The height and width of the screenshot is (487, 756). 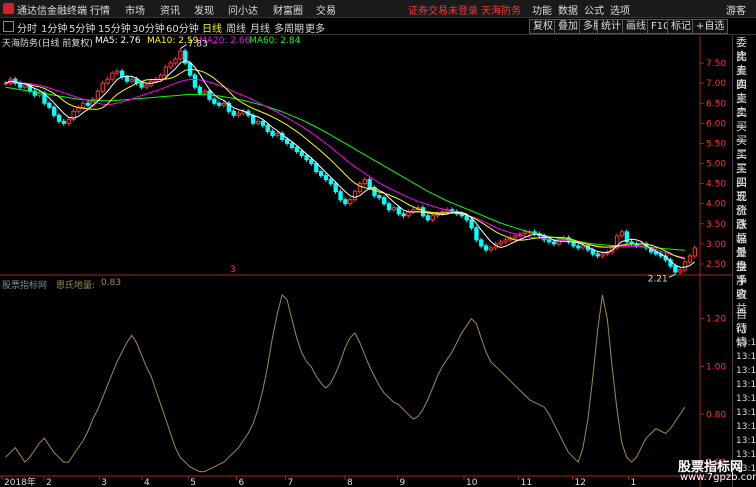 I want to click on date-label-7: 8, so click(x=350, y=482).